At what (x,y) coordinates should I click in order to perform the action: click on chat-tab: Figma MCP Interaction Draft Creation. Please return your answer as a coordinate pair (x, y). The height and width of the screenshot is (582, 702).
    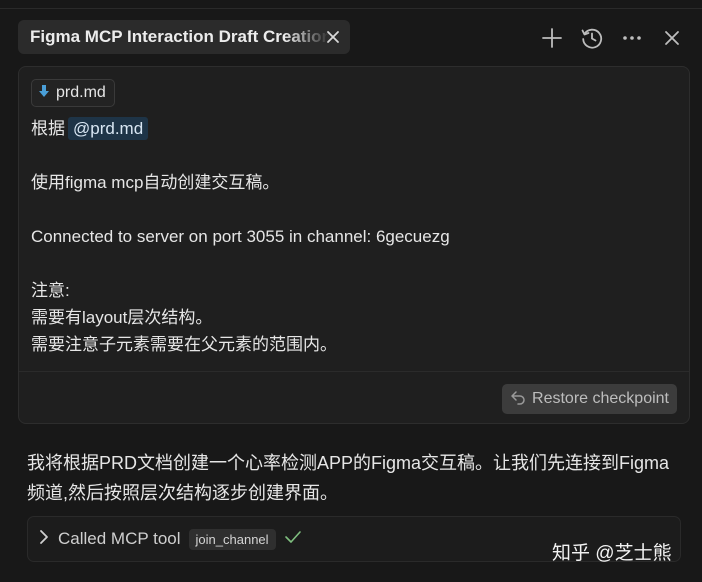
    Looking at the image, I should click on (184, 37).